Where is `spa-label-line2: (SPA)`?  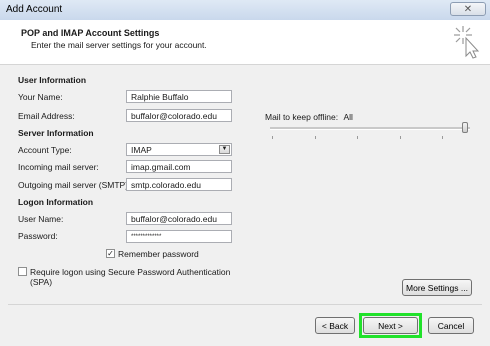
spa-label-line2: (SPA) is located at coordinates (41, 282).